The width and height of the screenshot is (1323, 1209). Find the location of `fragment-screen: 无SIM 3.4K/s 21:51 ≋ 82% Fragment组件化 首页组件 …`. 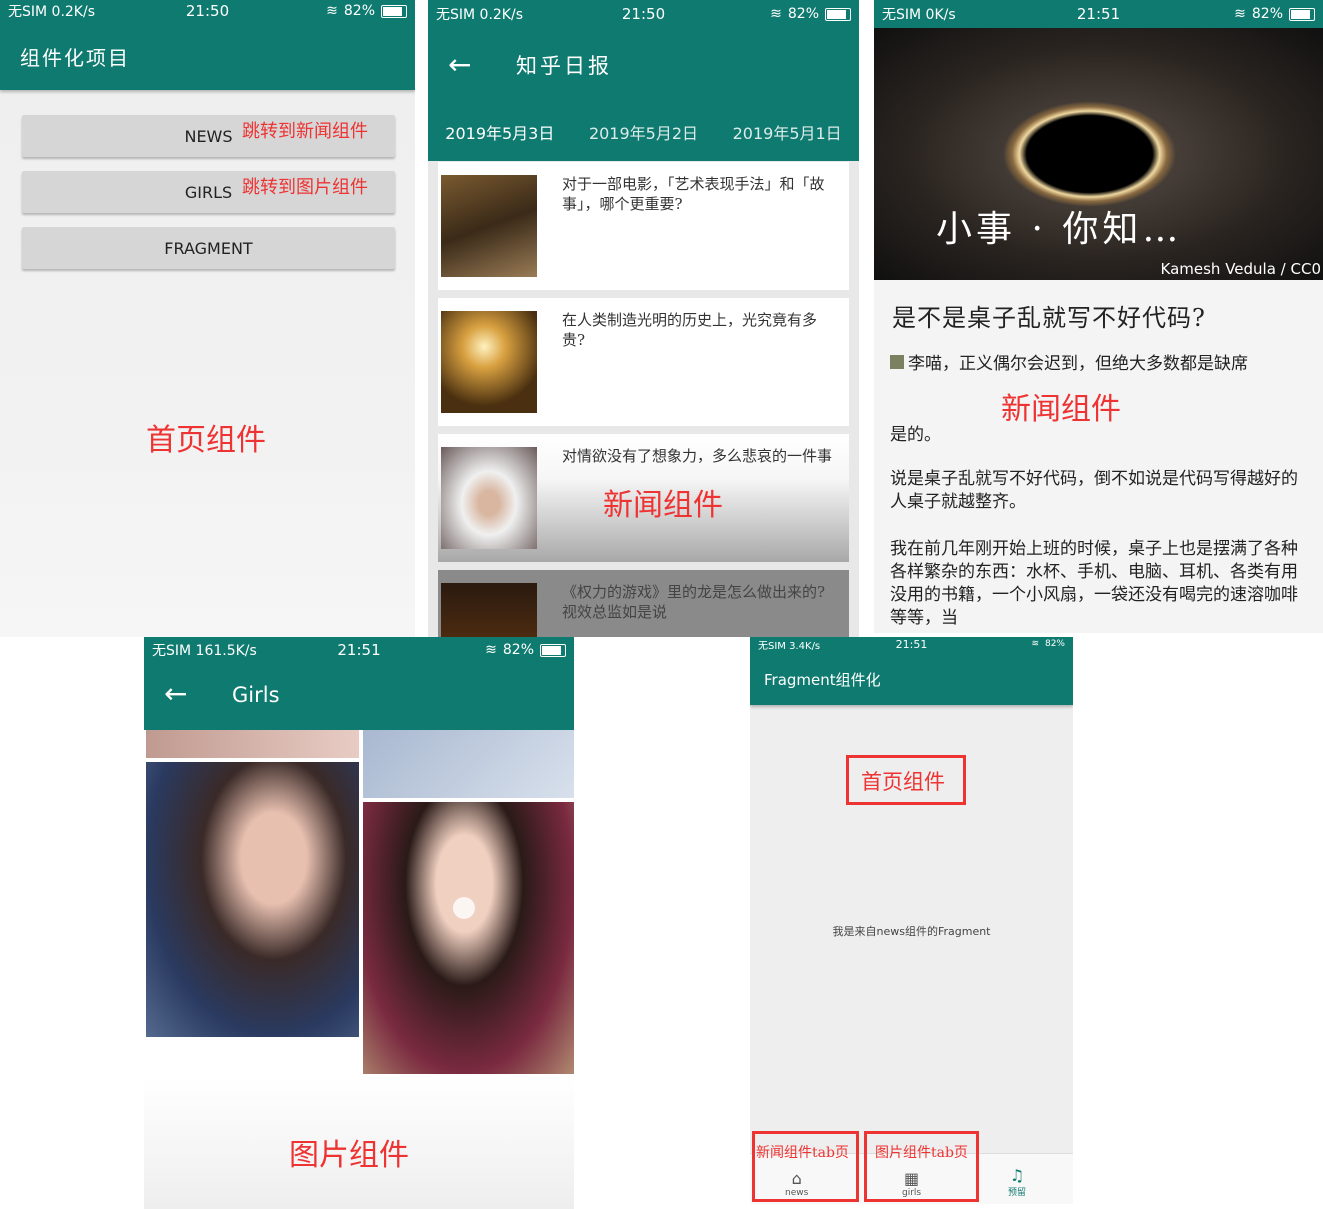

fragment-screen: 无SIM 3.4K/s 21:51 ≋ 82% Fragment组件化 首页组件 … is located at coordinates (911, 920).